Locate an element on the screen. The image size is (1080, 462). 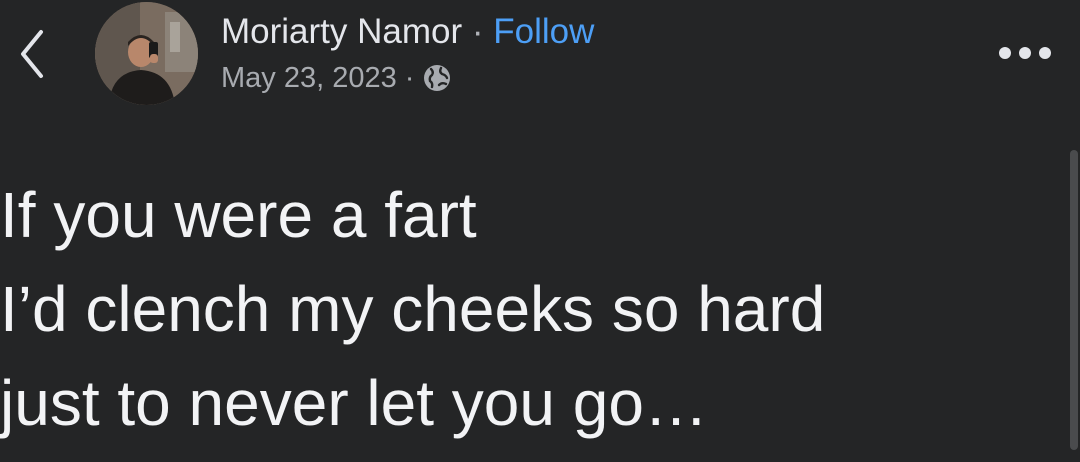
post-line: If you were a fart is located at coordinates (238, 215).